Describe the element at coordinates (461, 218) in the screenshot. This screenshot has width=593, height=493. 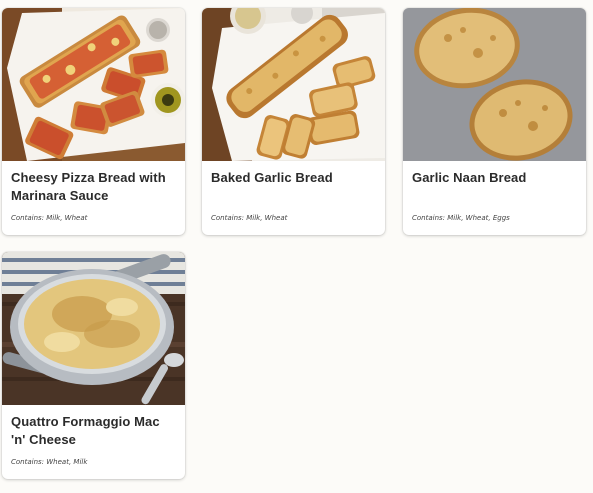
I see `allergen-text: Contains: Milk, Wheat, Eggs` at that location.